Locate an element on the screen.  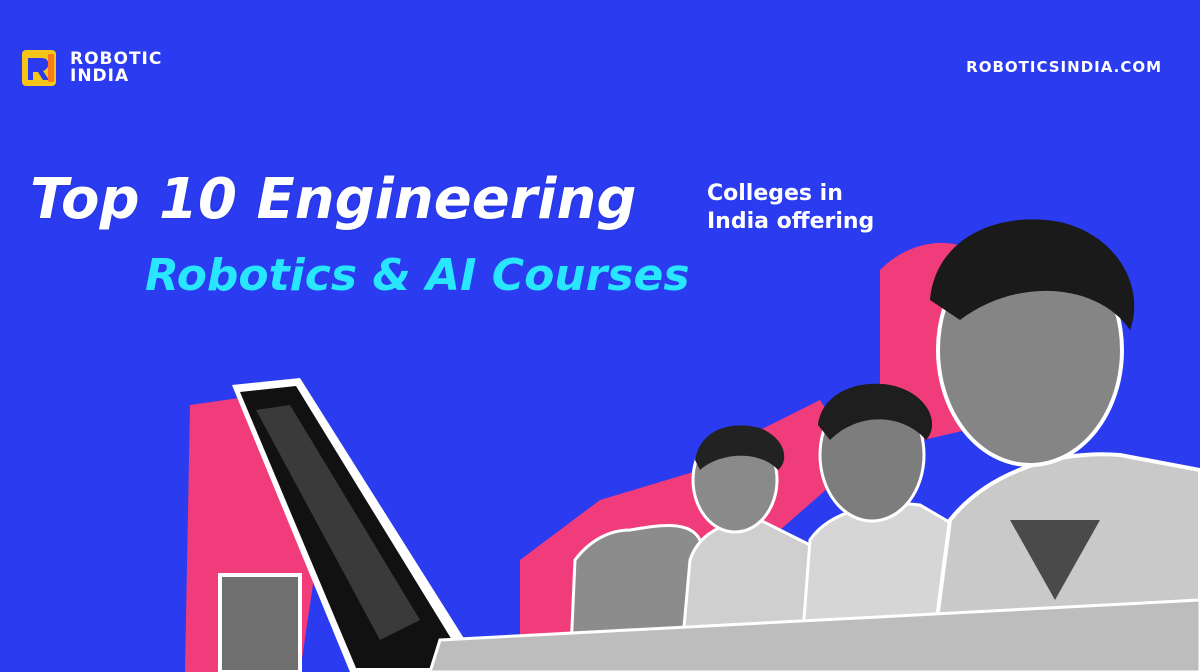
subtitle-line-1: Colleges in is located at coordinates (775, 193).